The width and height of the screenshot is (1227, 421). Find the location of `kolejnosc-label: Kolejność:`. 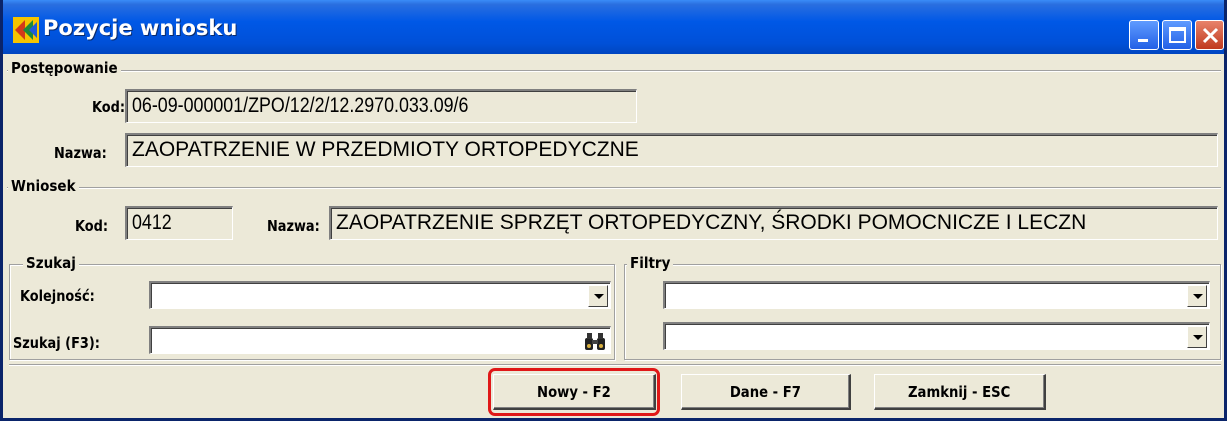

kolejnosc-label: Kolejność: is located at coordinates (57, 296).